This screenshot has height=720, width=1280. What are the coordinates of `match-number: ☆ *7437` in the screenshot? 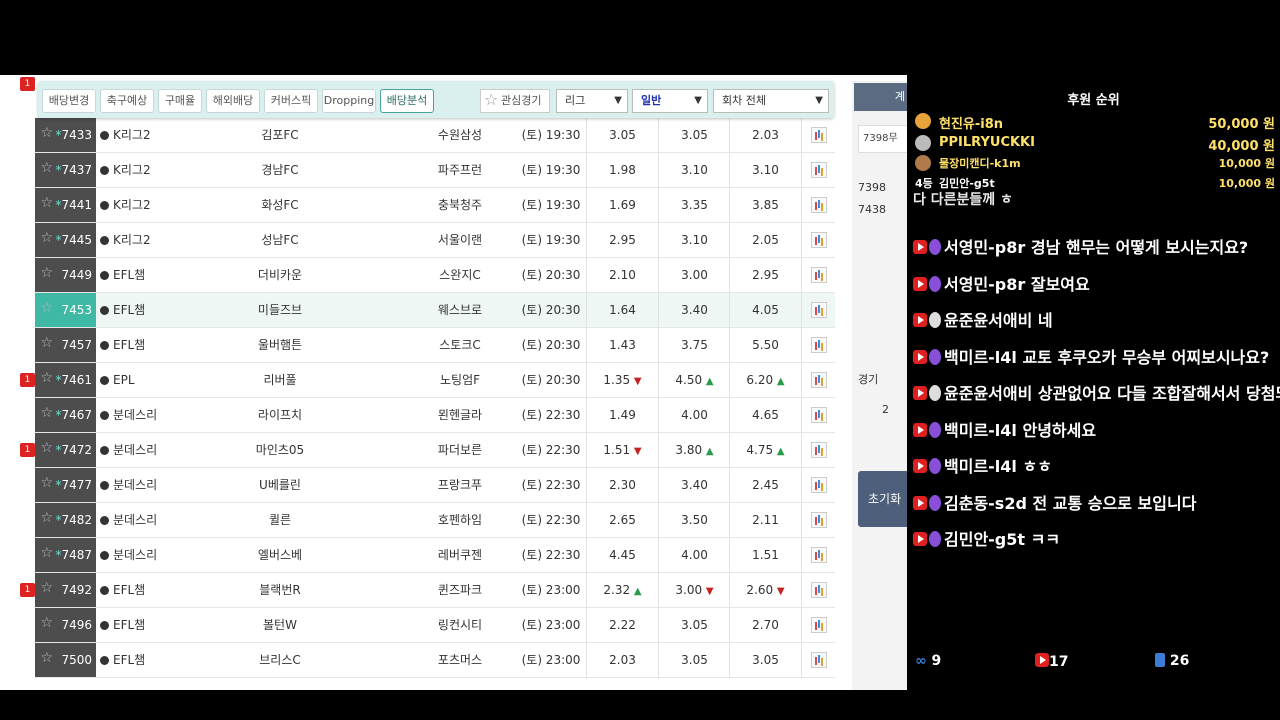 It's located at (65, 170).